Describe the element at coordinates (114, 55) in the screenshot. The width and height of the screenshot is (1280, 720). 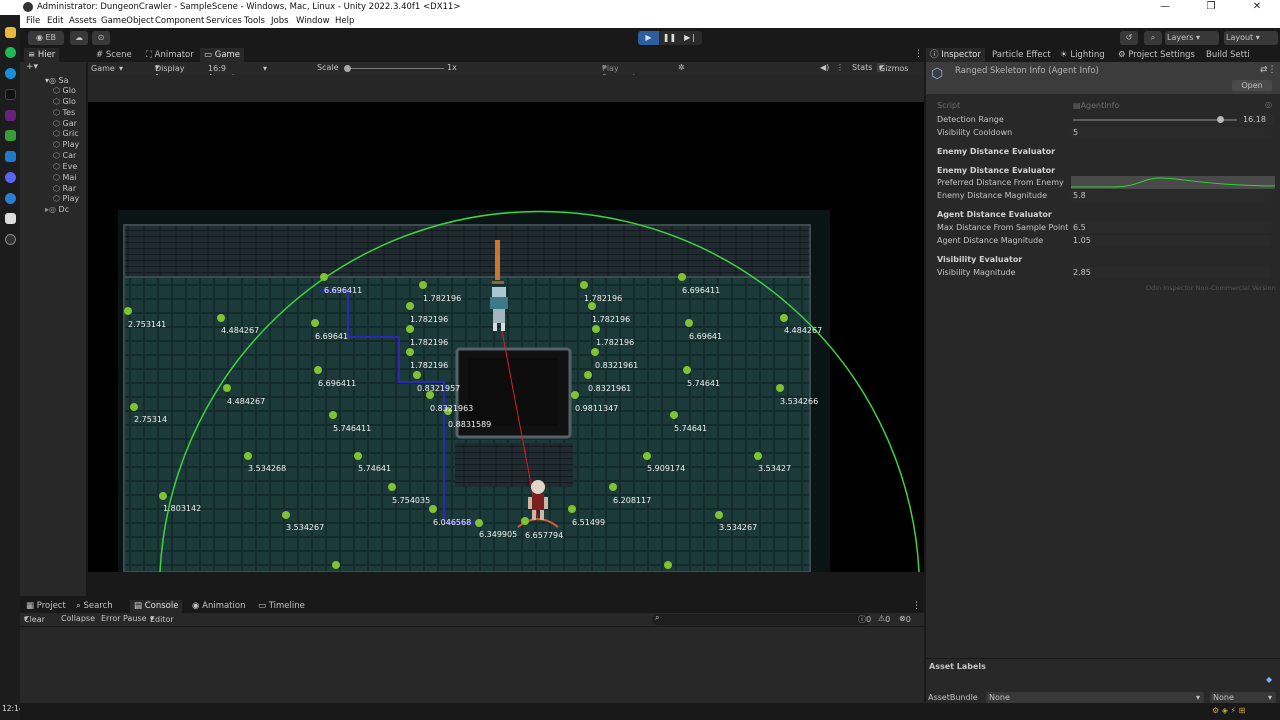
I see `tab-scene: # Scene` at that location.